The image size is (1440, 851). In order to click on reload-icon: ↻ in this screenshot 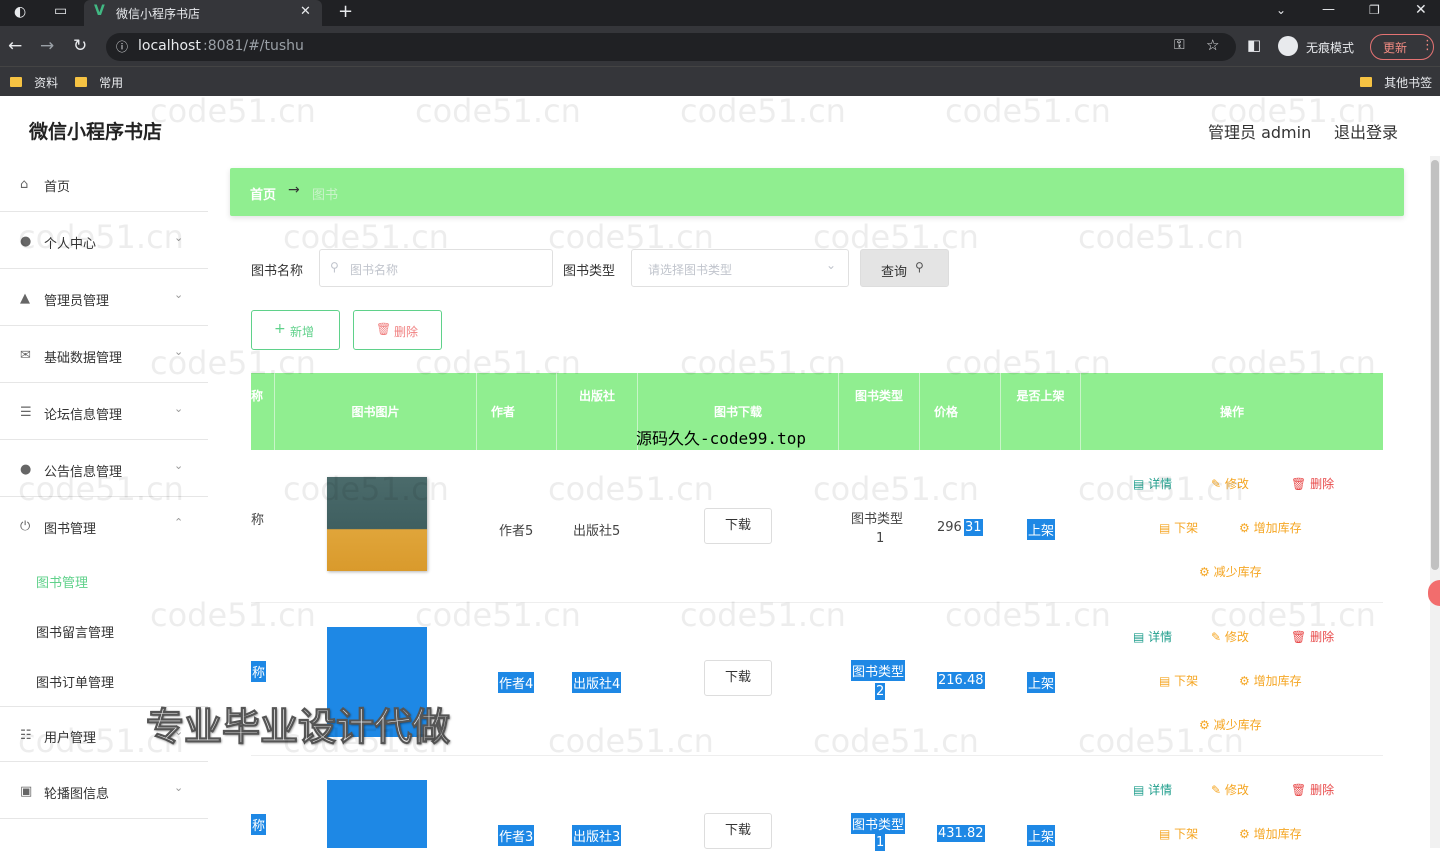, I will do `click(80, 46)`.